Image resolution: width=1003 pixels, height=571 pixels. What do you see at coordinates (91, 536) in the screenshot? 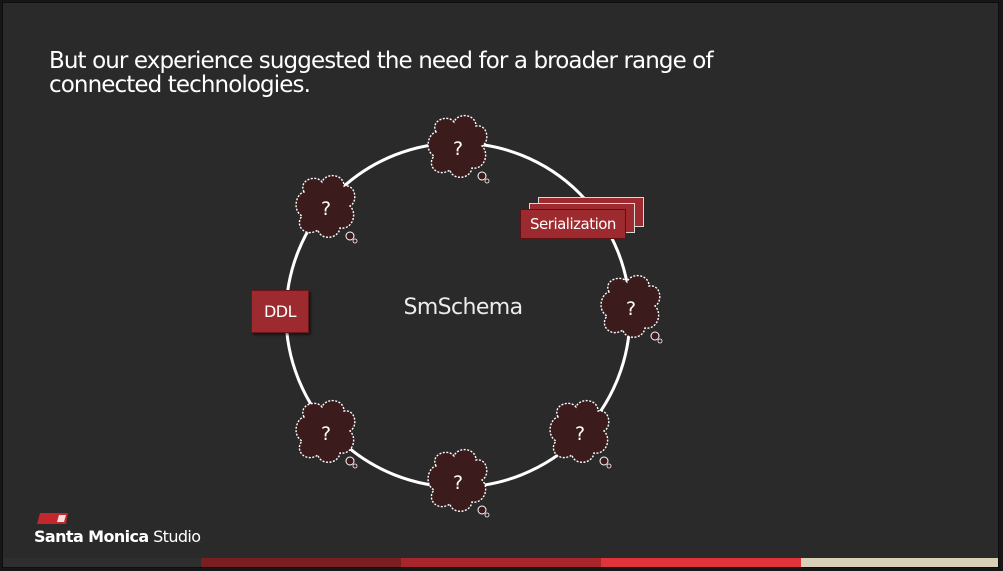
I see `logo-brand-bold: Santa Monica` at bounding box center [91, 536].